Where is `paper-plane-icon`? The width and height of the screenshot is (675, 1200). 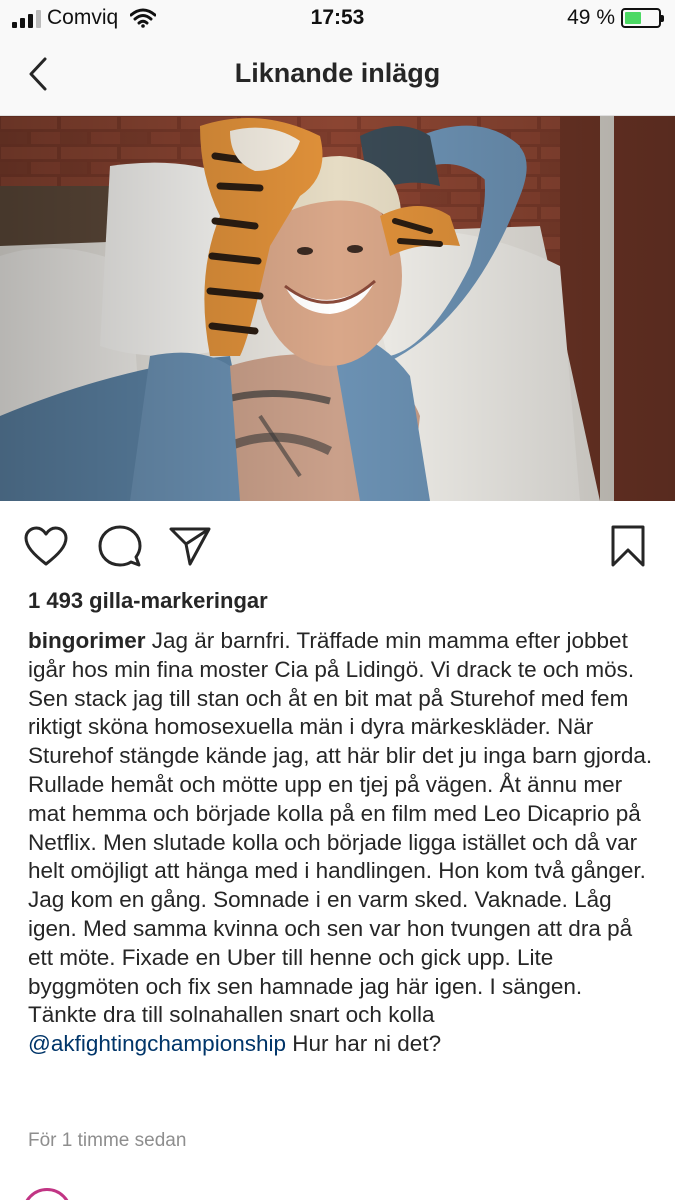 paper-plane-icon is located at coordinates (190, 546).